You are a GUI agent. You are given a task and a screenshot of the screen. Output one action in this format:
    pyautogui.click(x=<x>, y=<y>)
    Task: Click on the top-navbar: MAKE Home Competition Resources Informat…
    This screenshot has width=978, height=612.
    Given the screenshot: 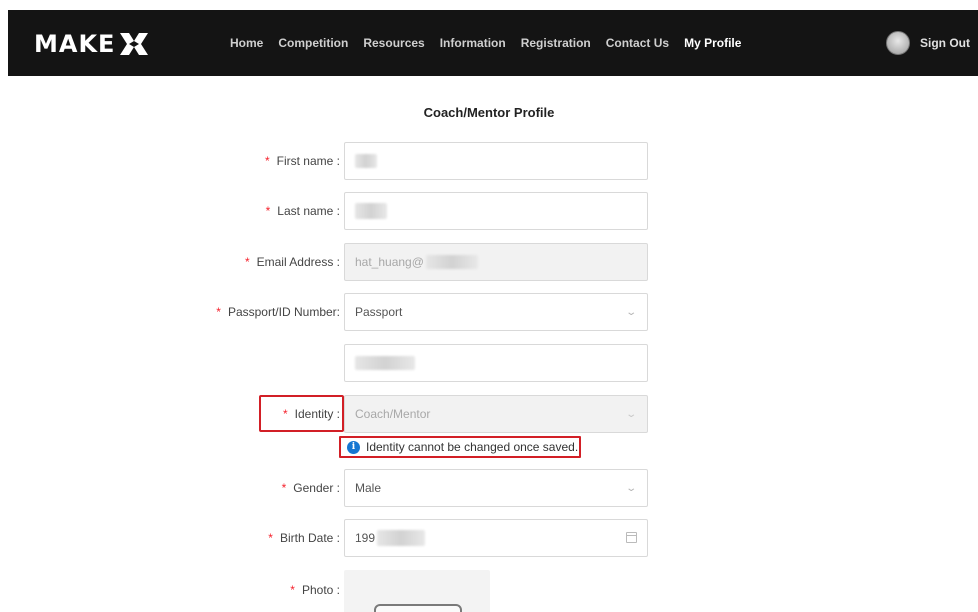 What is the action you would take?
    pyautogui.click(x=493, y=43)
    